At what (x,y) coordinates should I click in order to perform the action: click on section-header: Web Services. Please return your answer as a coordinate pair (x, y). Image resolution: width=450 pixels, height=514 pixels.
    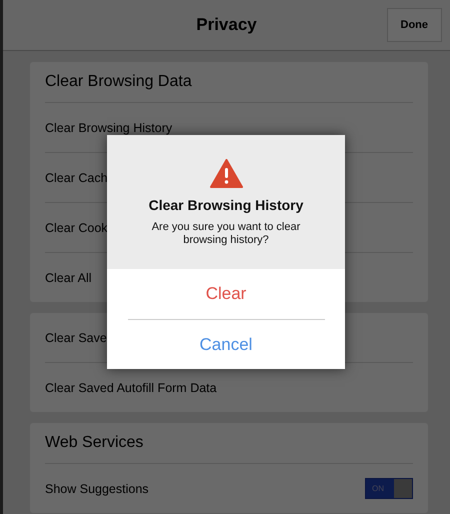
    Looking at the image, I should click on (94, 443).